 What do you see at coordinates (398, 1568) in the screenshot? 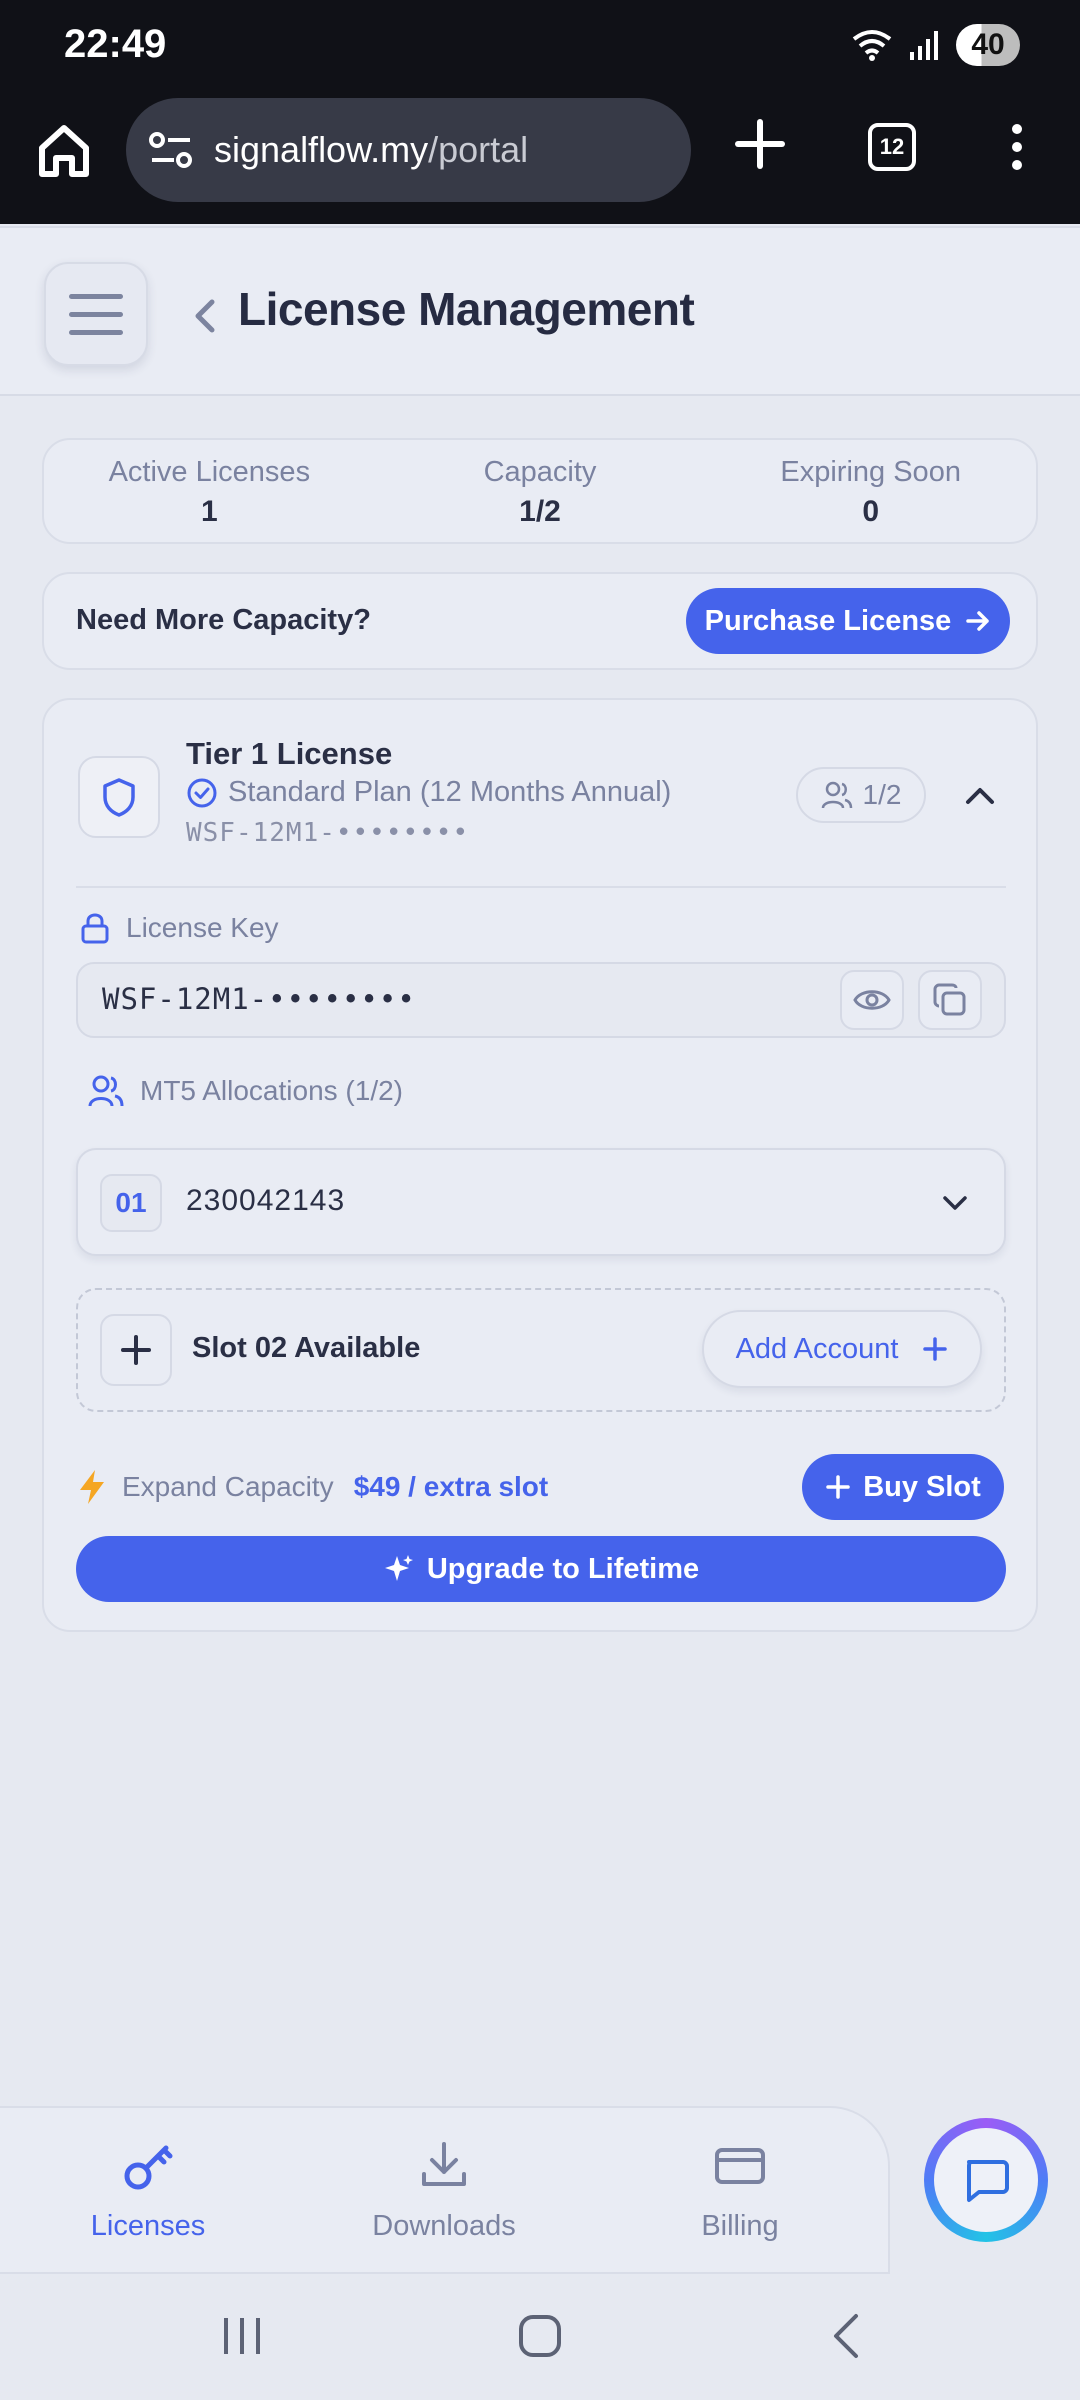
I see `sparkle-icon` at bounding box center [398, 1568].